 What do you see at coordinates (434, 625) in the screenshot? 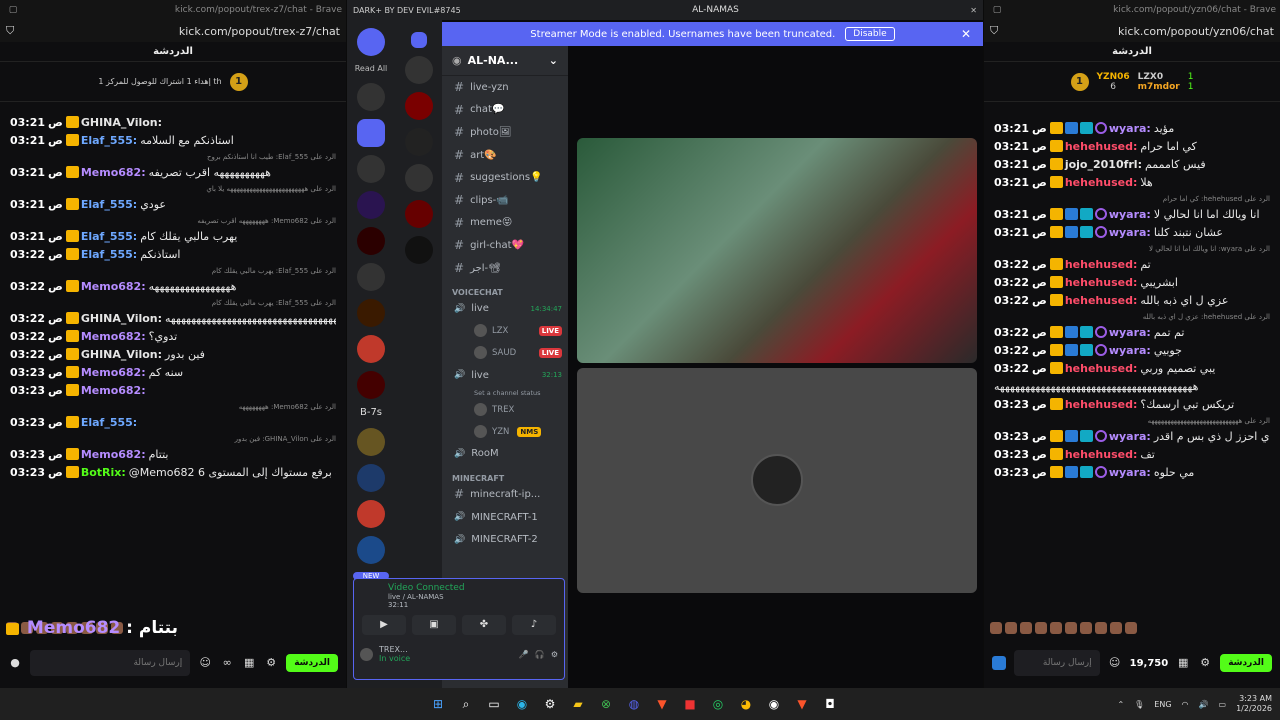
I see `screen-share-button: ▣` at bounding box center [434, 625].